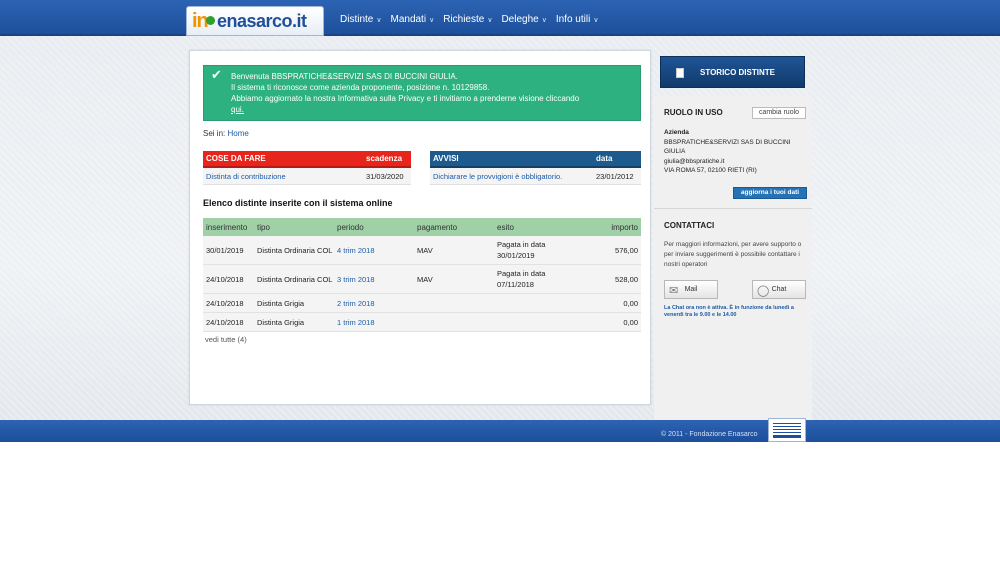 The image size is (1000, 562). What do you see at coordinates (689, 225) in the screenshot?
I see `contattaci-title: CONTATTACI` at bounding box center [689, 225].